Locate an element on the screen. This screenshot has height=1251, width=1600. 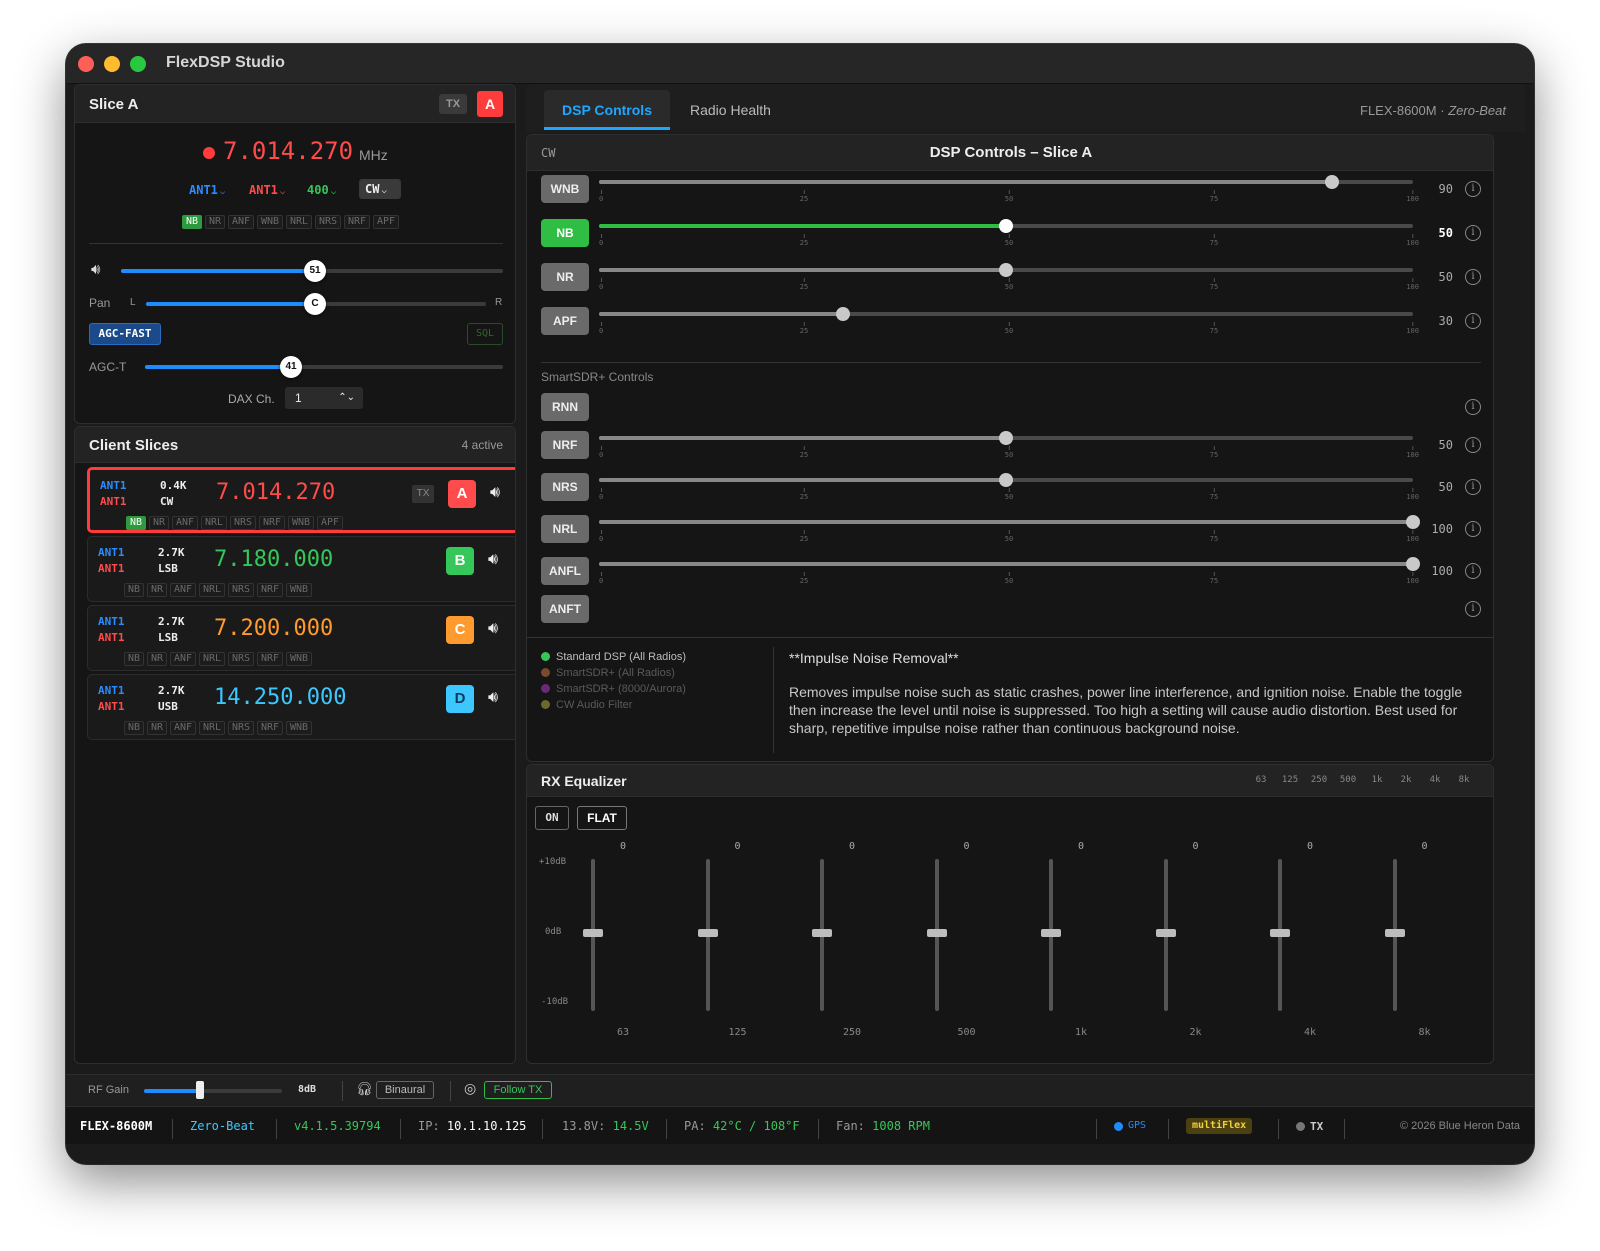
rx-antenna-select: ANT1 ⌵ is located at coordinates (207, 190).